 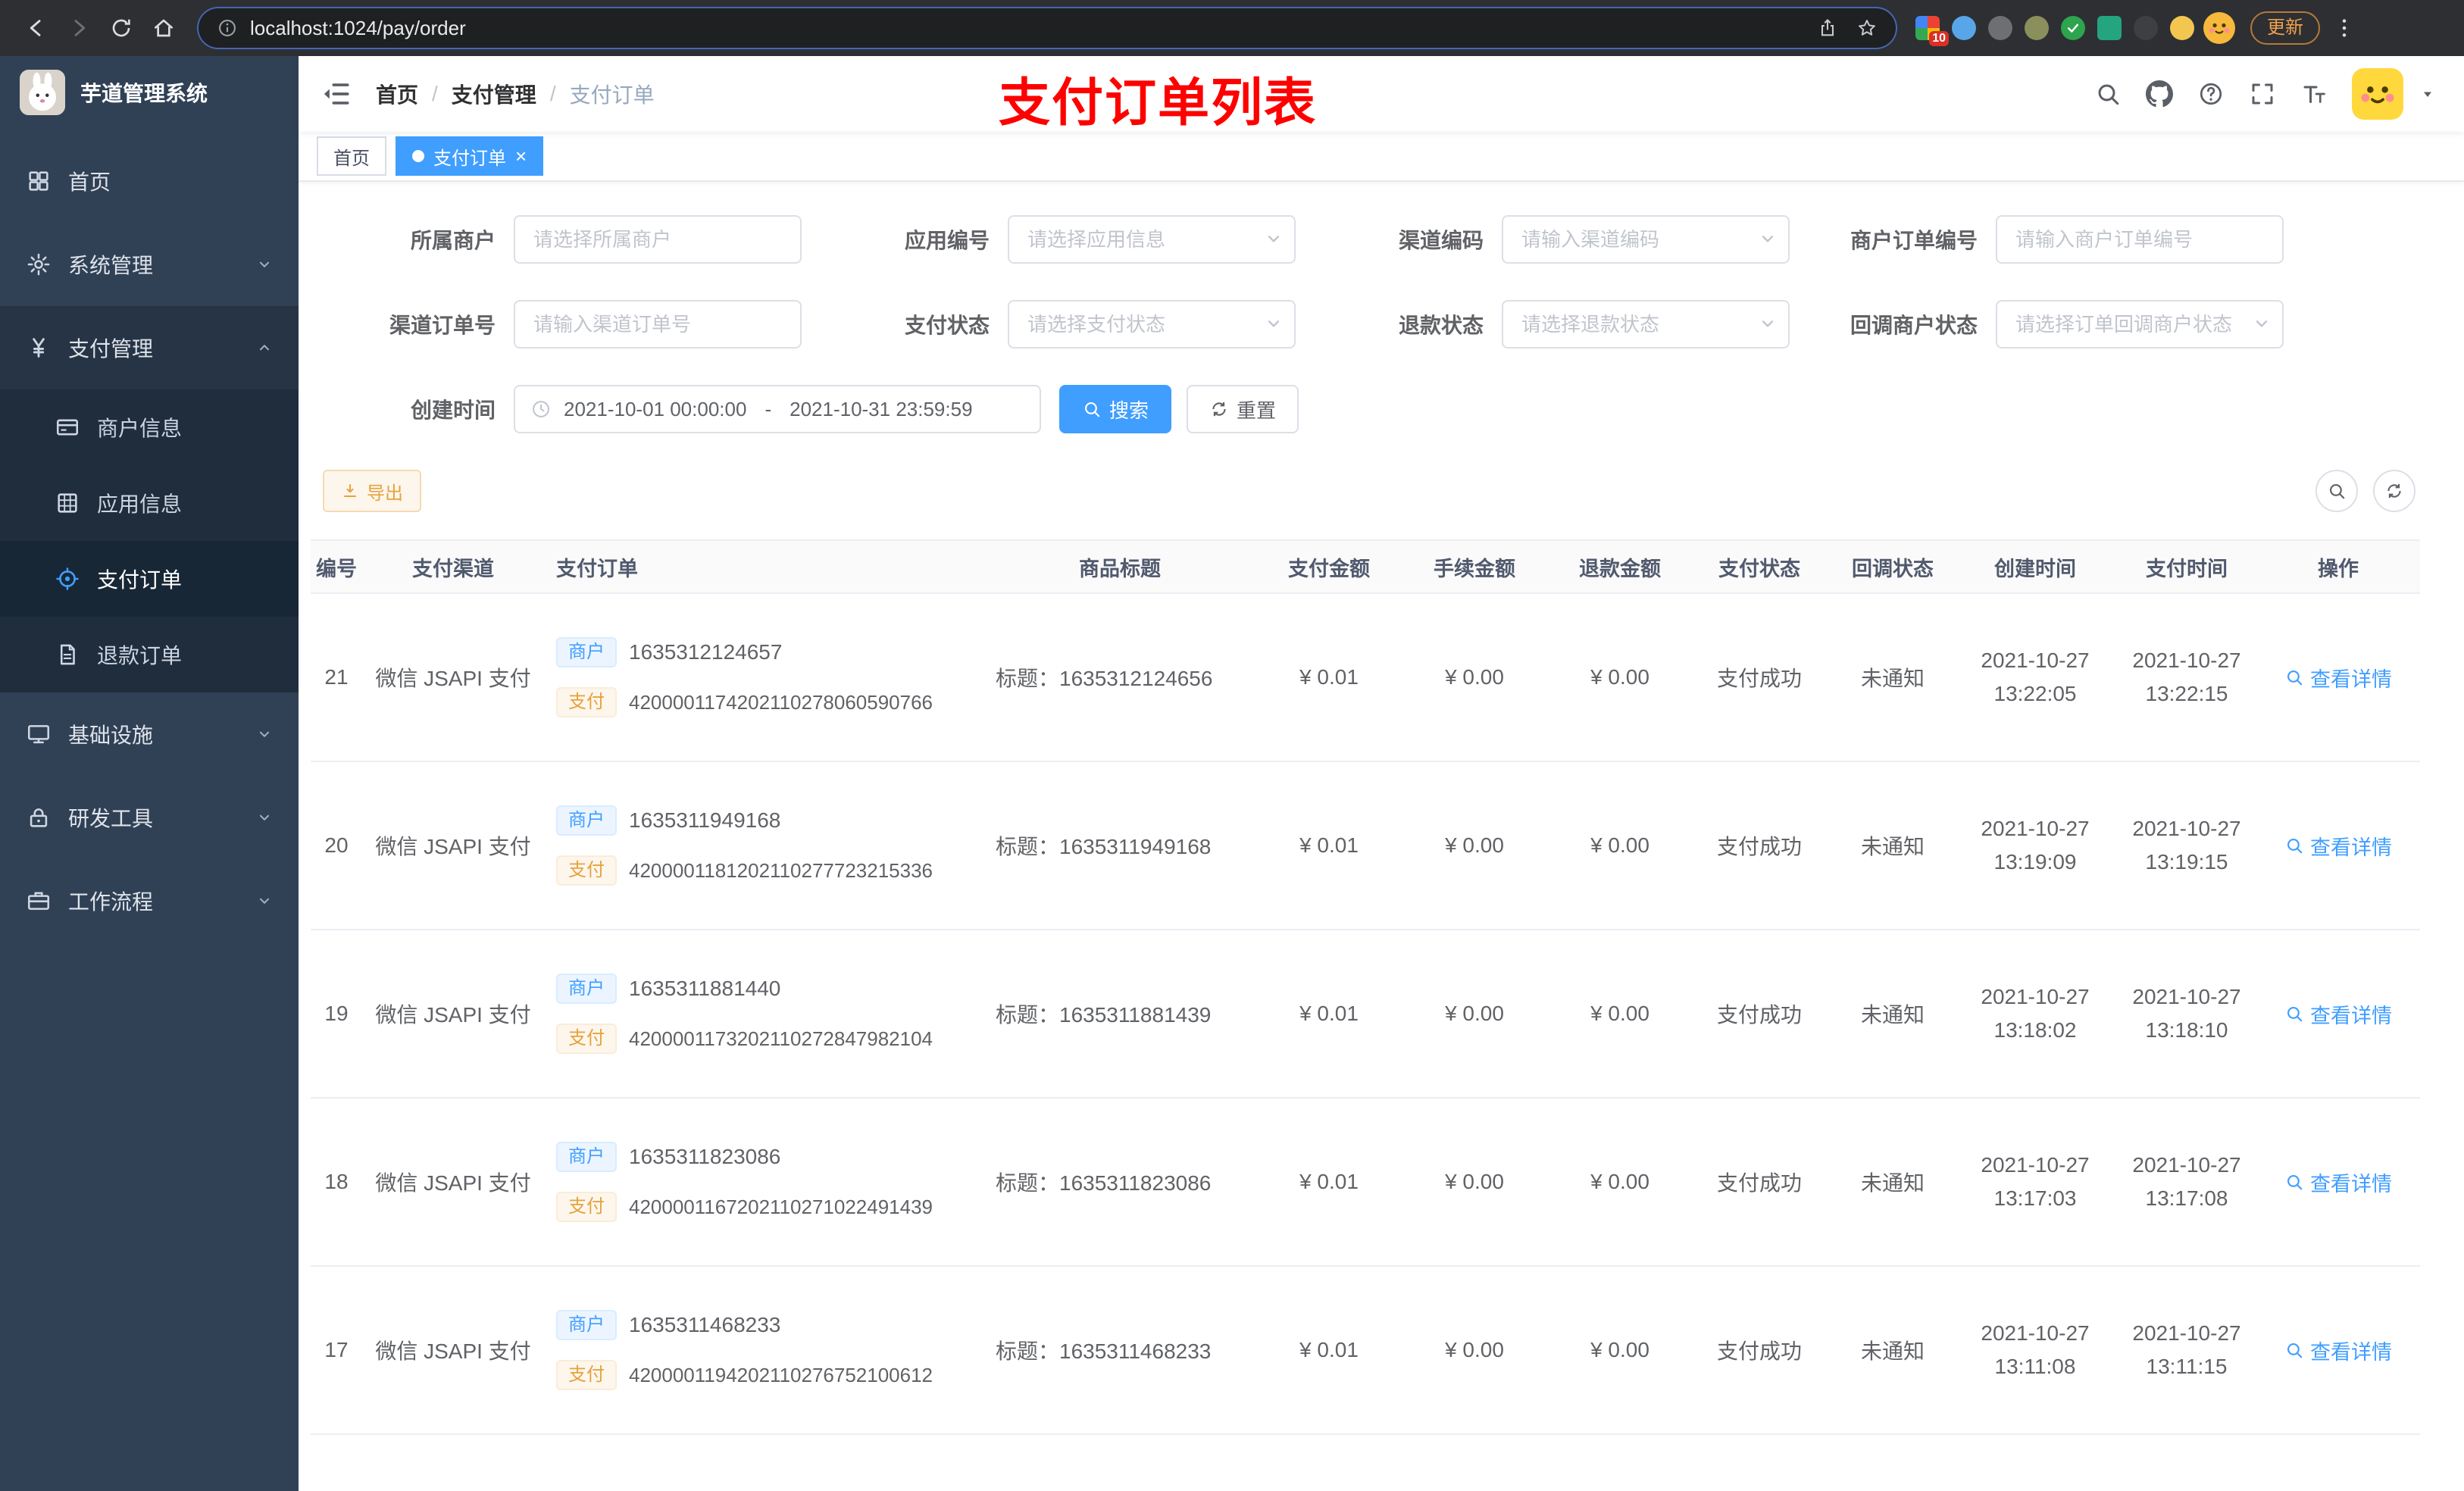 What do you see at coordinates (2140, 324) in the screenshot?
I see `notify-status-select` at bounding box center [2140, 324].